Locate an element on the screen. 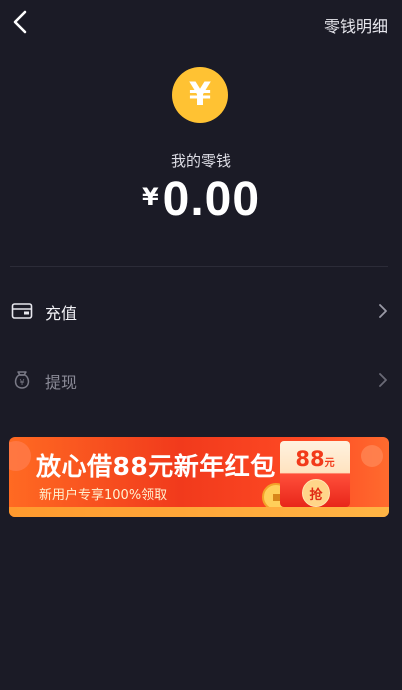 This screenshot has width=402, height=690. red-packet-unit: 元 is located at coordinates (329, 463).